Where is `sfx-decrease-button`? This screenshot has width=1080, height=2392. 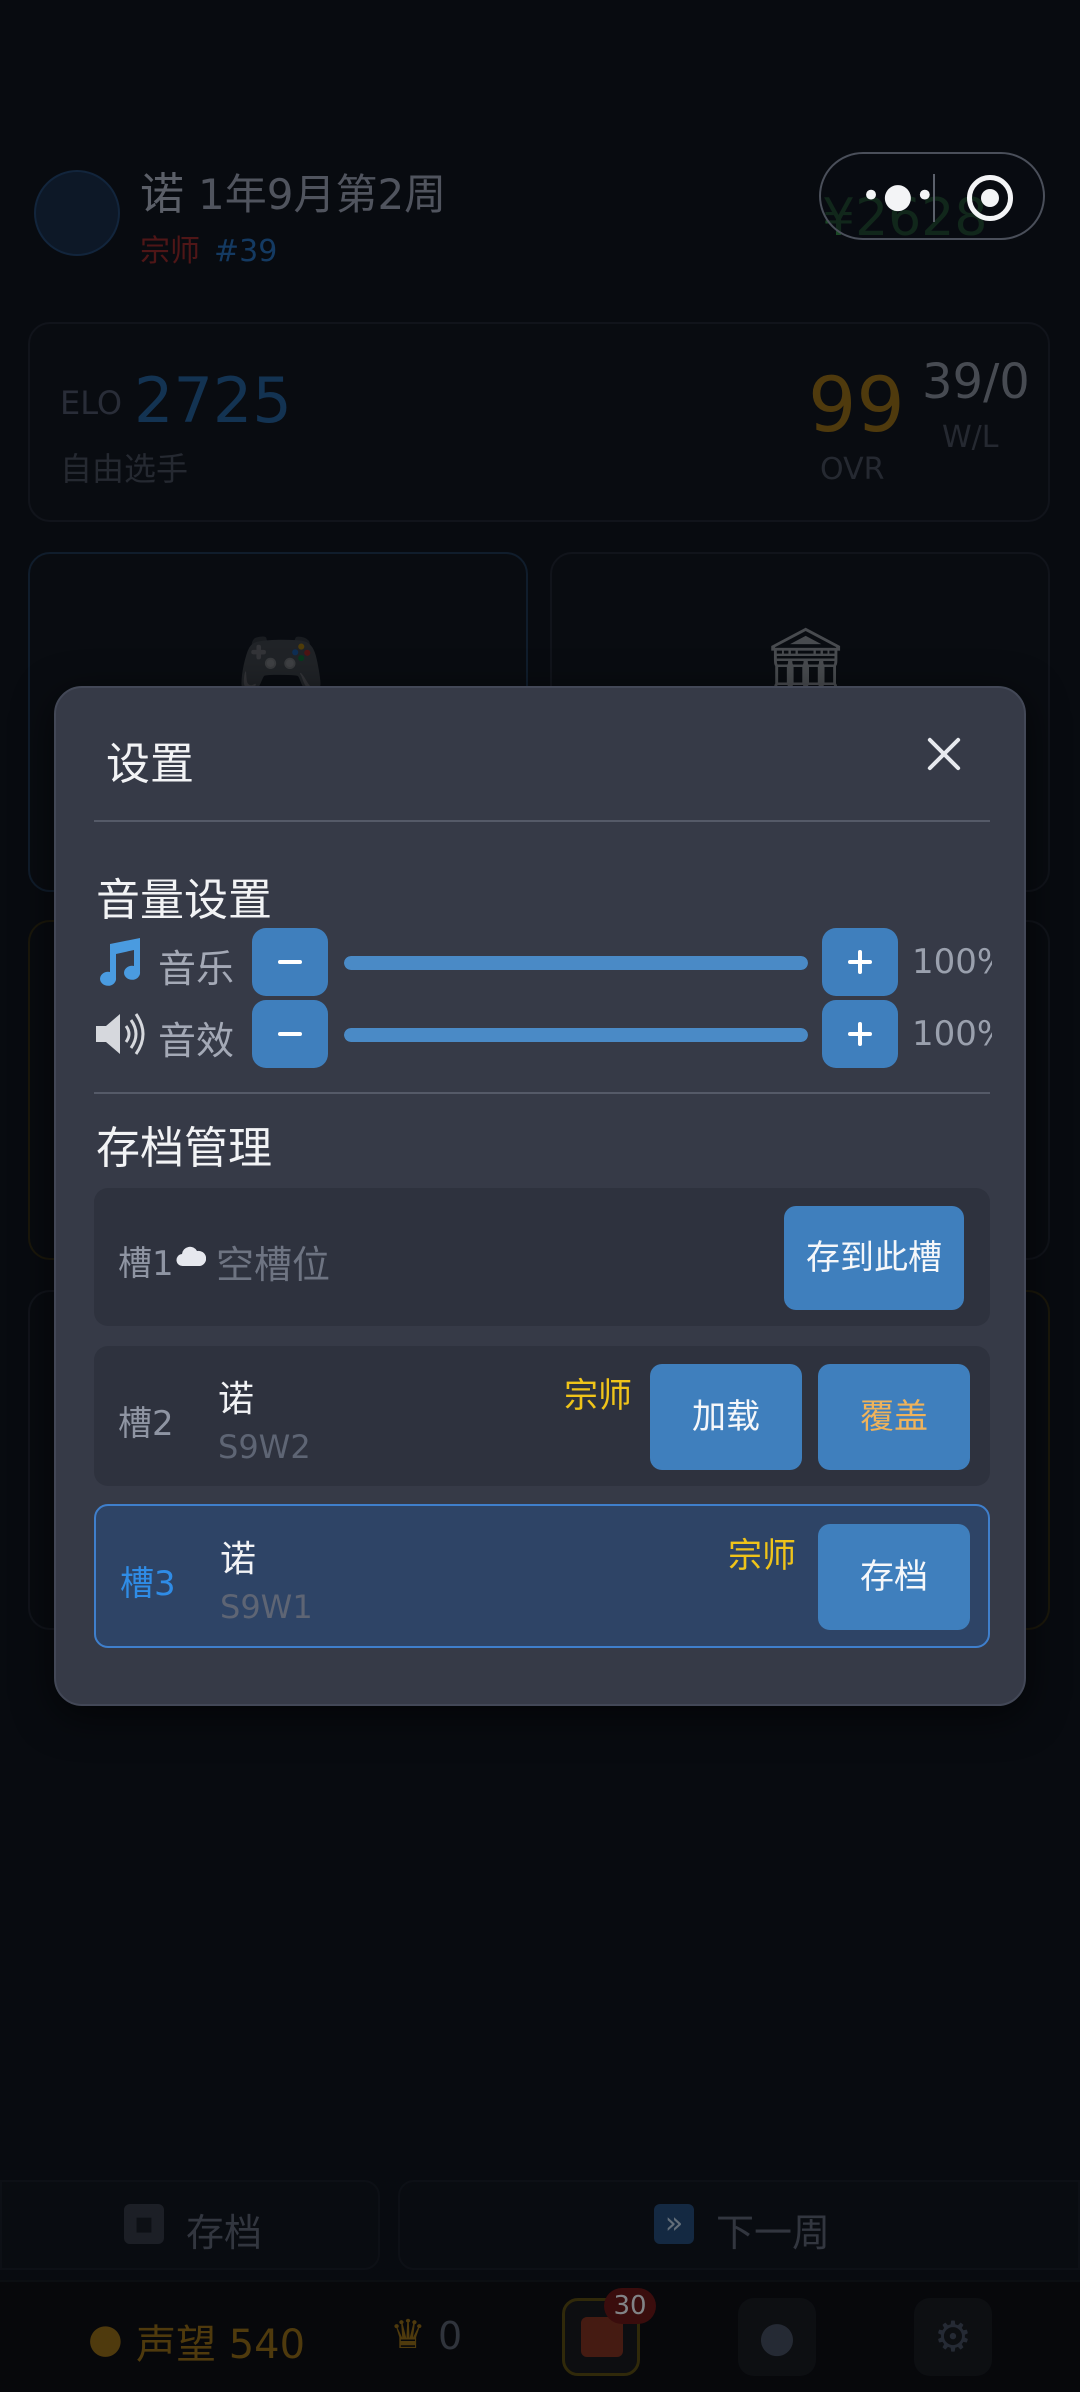 sfx-decrease-button is located at coordinates (290, 1034).